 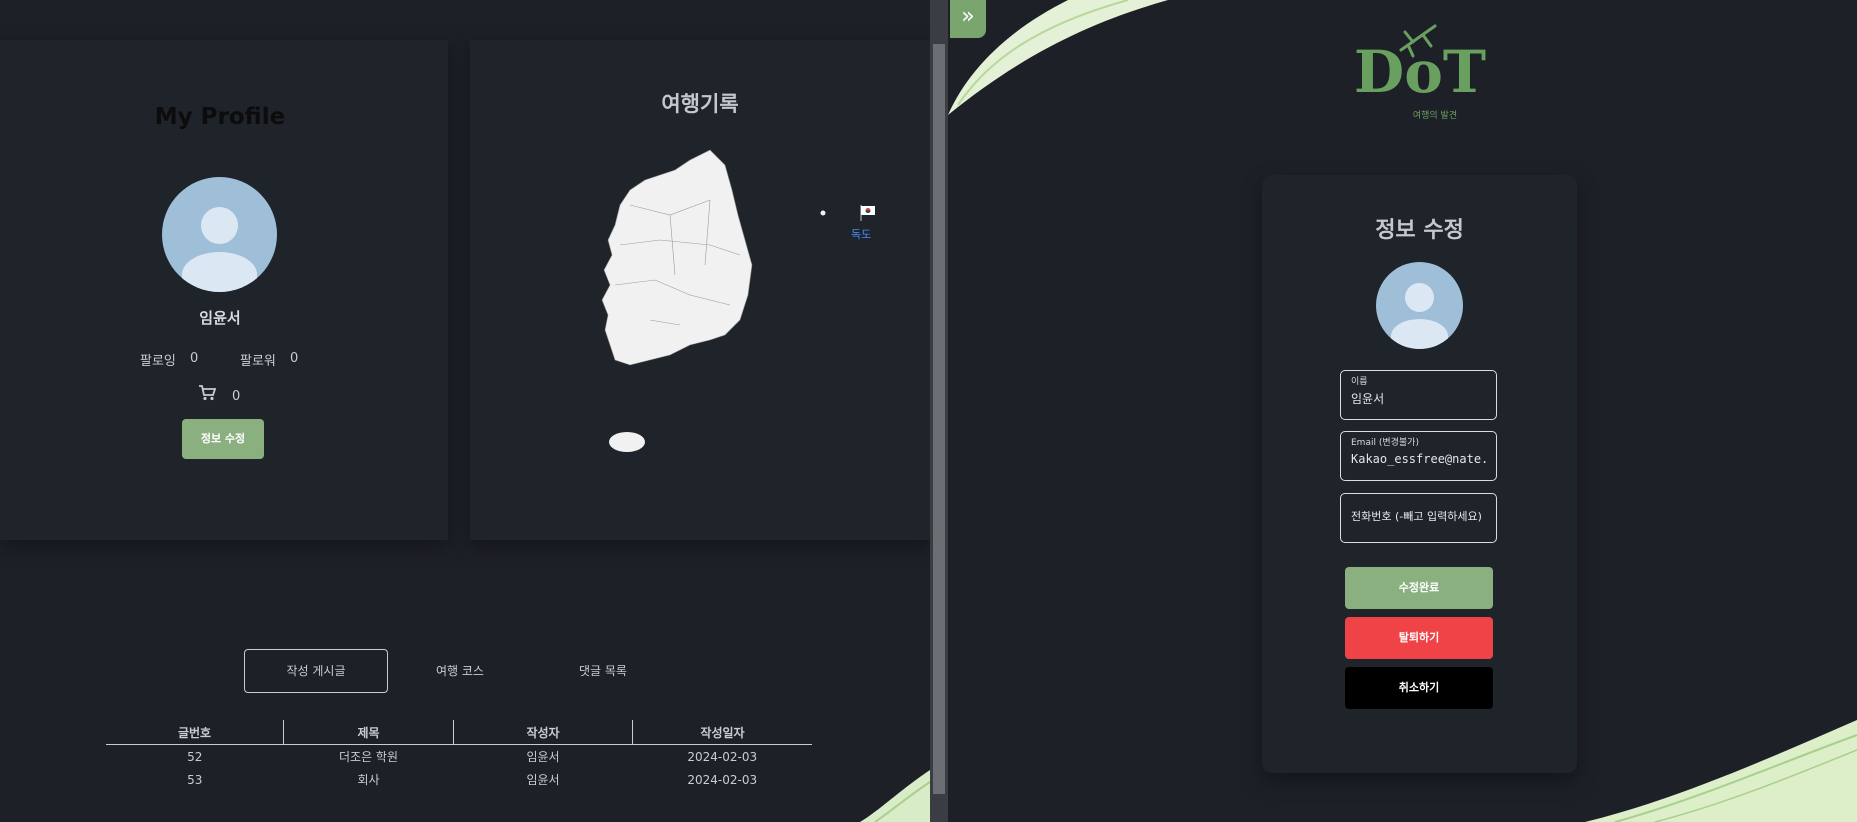 What do you see at coordinates (700, 104) in the screenshot?
I see `travel-record-title: 여행기록` at bounding box center [700, 104].